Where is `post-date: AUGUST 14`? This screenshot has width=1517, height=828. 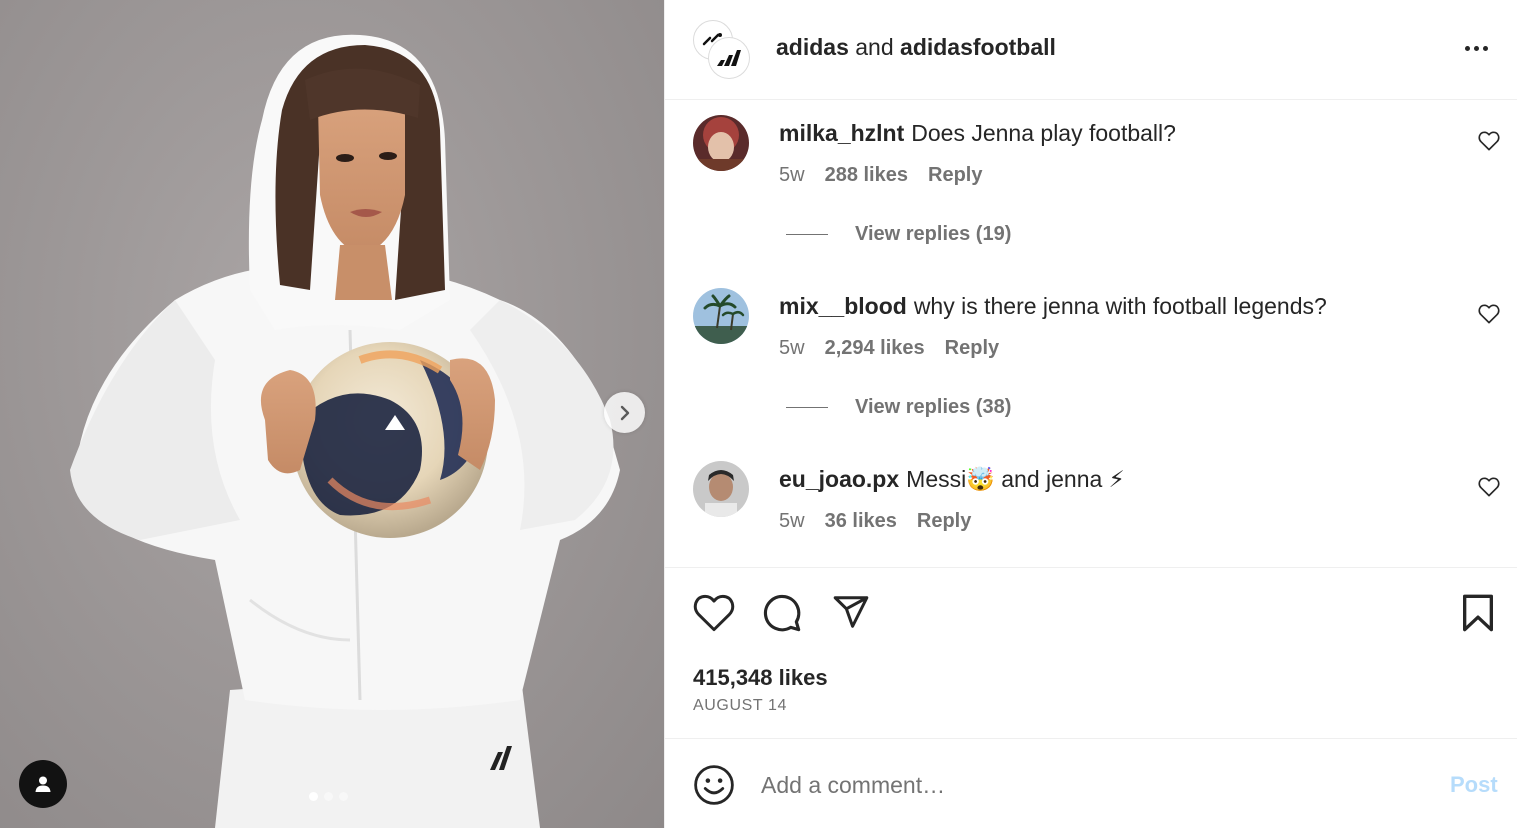
post-date: AUGUST 14 is located at coordinates (740, 705).